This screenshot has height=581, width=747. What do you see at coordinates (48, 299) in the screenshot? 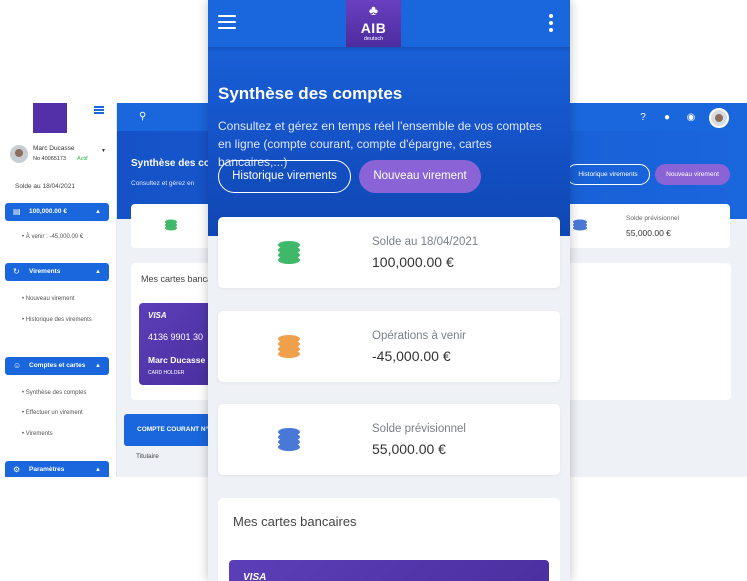
I see `sidebar-item-nouveau-virement: Nouveau virement` at bounding box center [48, 299].